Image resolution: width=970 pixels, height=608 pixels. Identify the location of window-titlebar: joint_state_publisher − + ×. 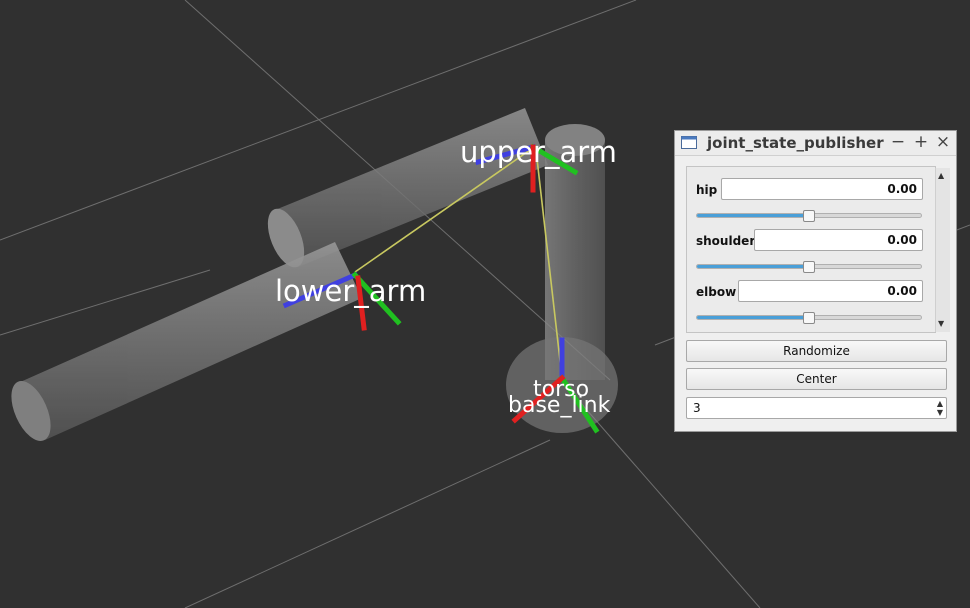
(815, 143).